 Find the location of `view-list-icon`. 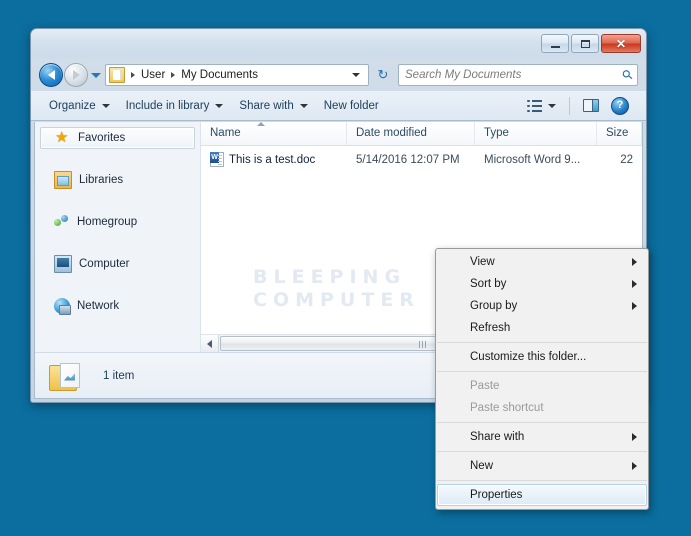

view-list-icon is located at coordinates (534, 105).